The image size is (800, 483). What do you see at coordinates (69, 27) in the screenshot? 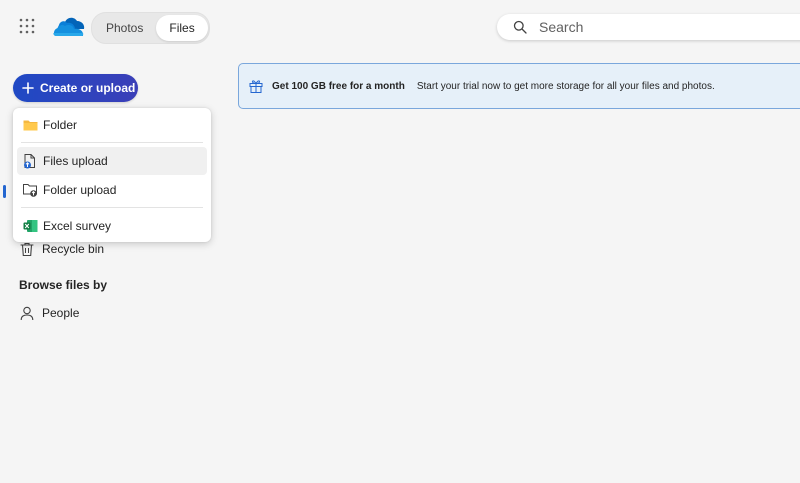
I see `onedrive-logo-icon` at bounding box center [69, 27].